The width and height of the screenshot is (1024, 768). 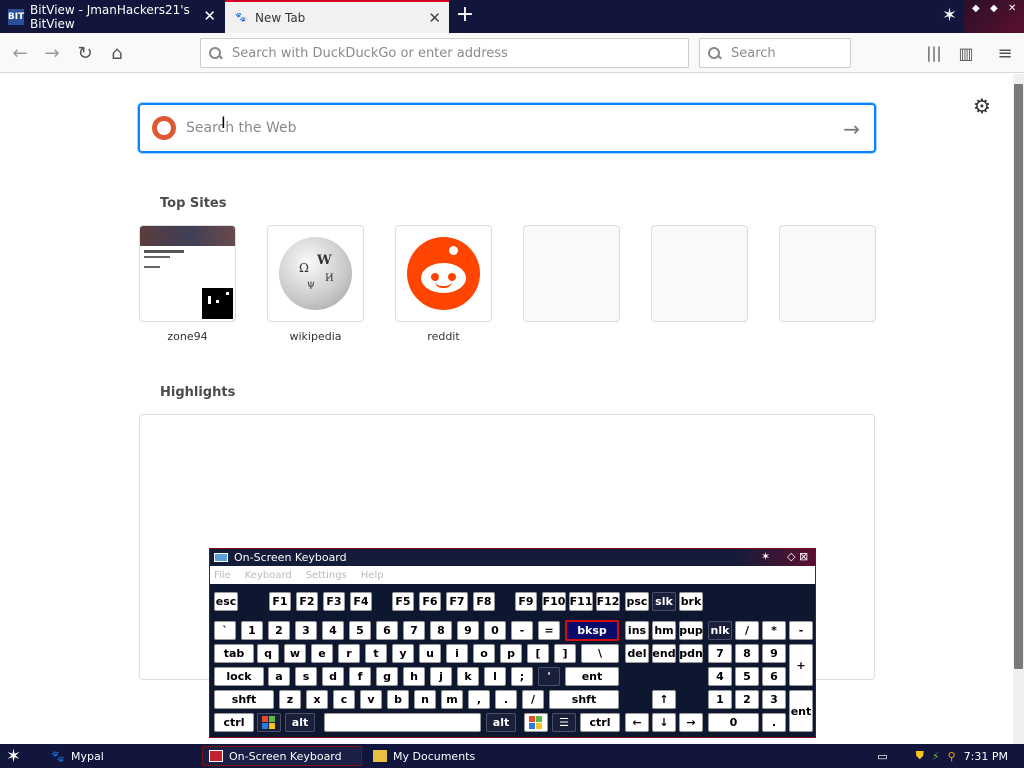 What do you see at coordinates (691, 722) in the screenshot?
I see `key-right-arrow: →` at bounding box center [691, 722].